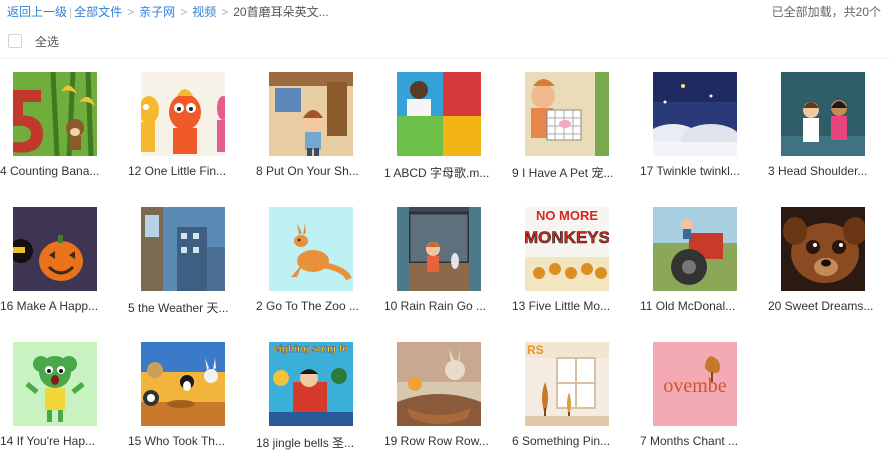  What do you see at coordinates (311, 349) in the screenshot?
I see `neighing-thumb-text: eighing song fo` at bounding box center [311, 349].